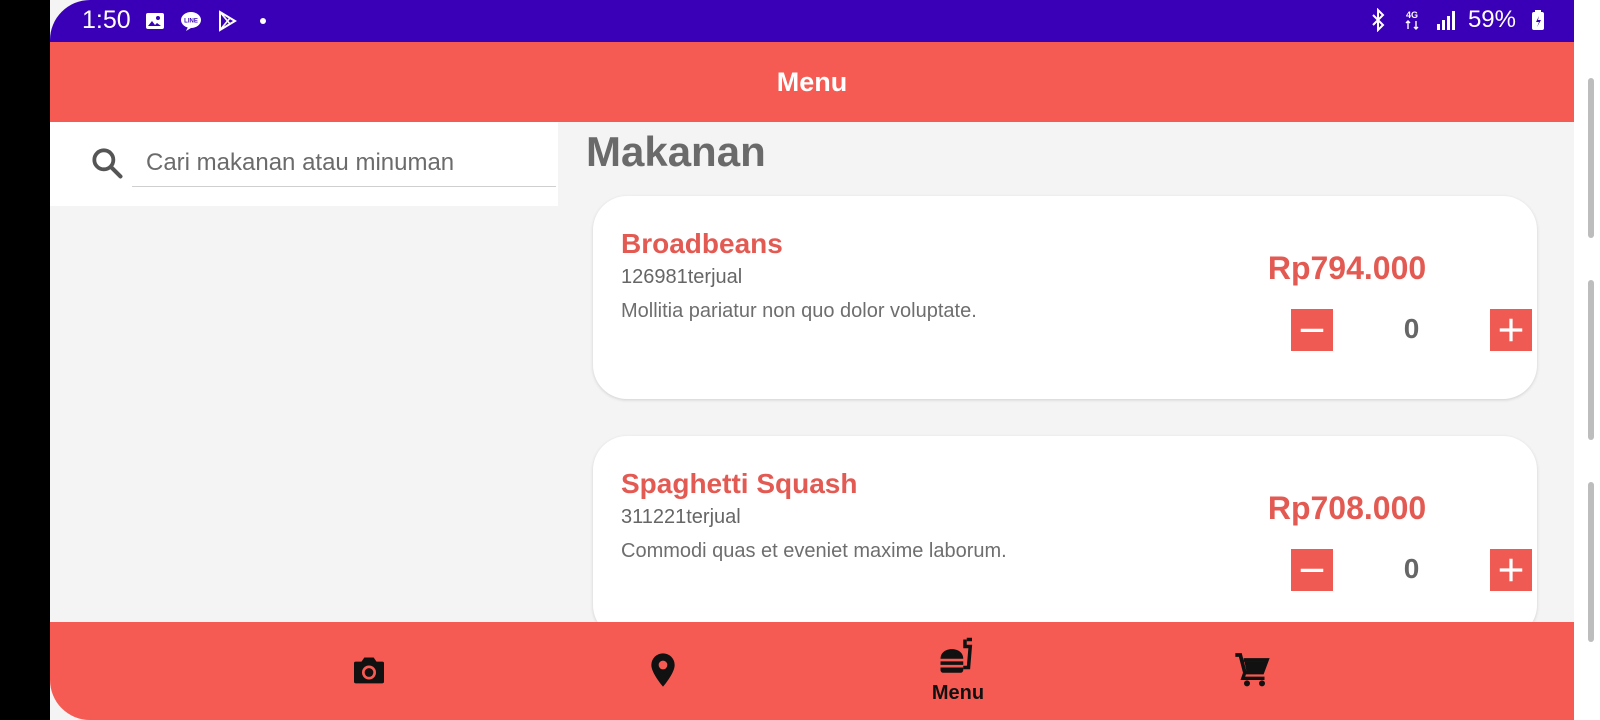  I want to click on line-icon: LINE, so click(190, 21).